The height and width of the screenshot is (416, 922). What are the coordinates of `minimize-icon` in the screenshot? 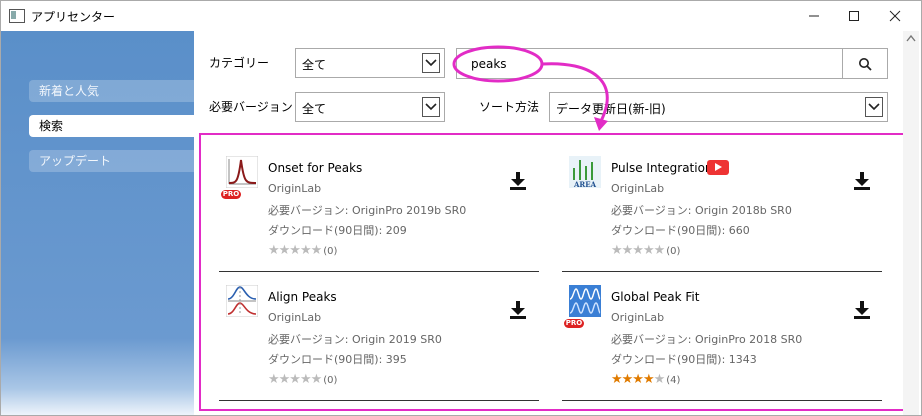 It's located at (814, 16).